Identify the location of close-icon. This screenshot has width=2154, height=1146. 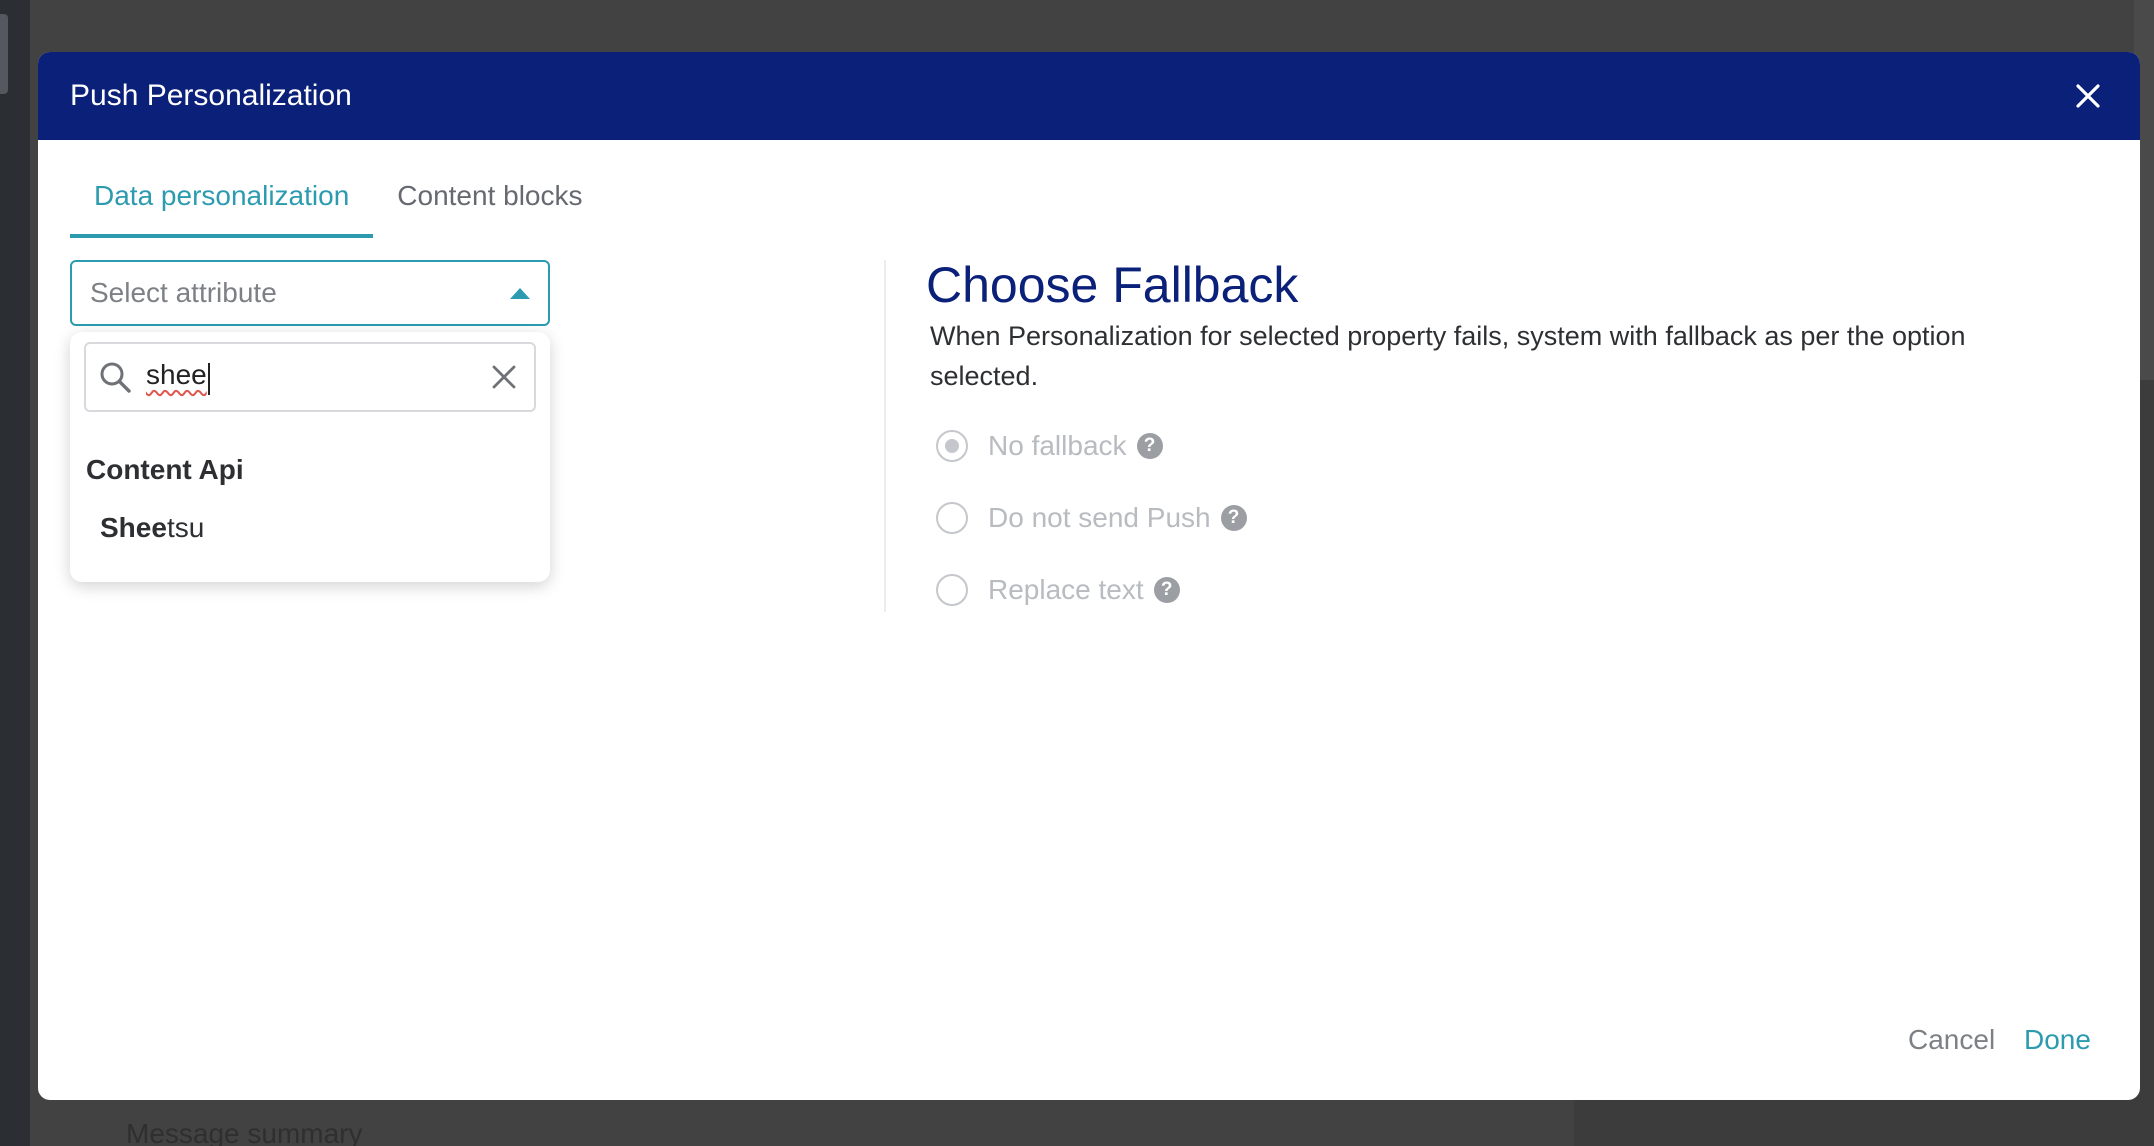
(2088, 96).